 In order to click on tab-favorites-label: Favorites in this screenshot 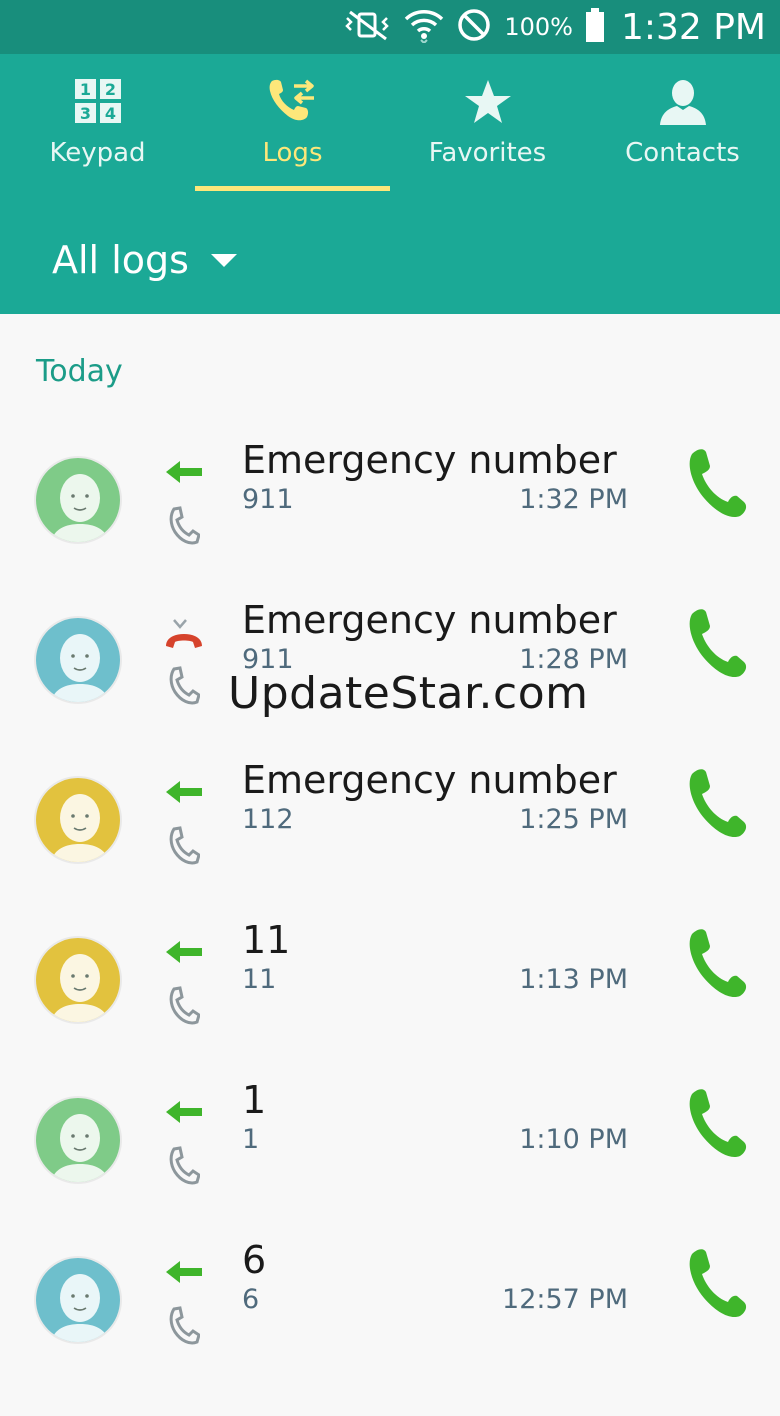, I will do `click(487, 153)`.